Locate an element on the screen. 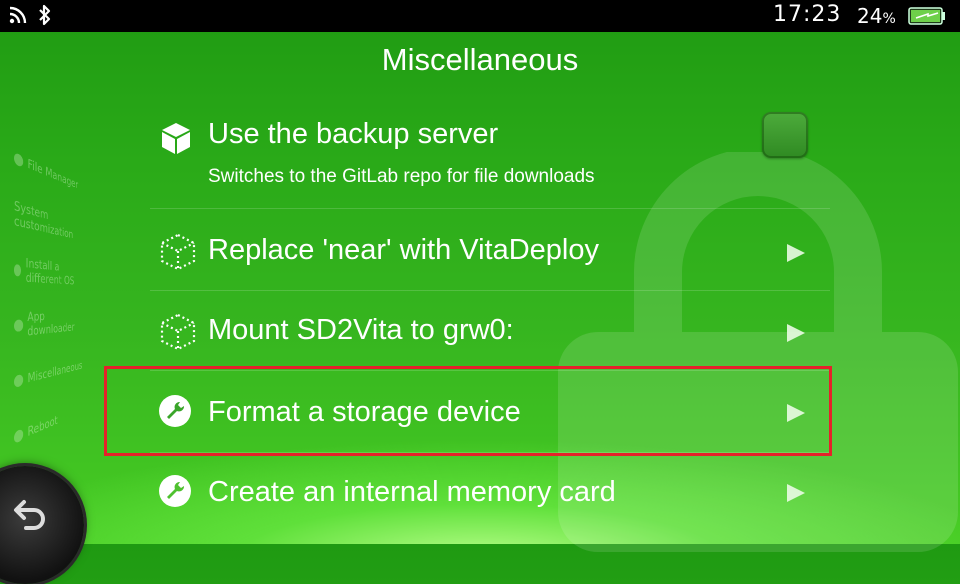  option-mount-sd2vita: Mount SD2Vita to grw0: is located at coordinates (490, 331).